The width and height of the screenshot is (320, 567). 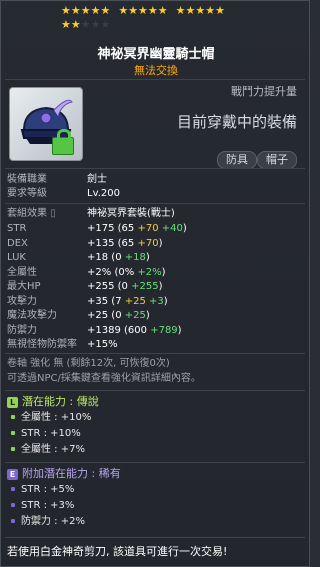 What do you see at coordinates (124, 272) in the screenshot?
I see `stat-base: (0%` at bounding box center [124, 272].